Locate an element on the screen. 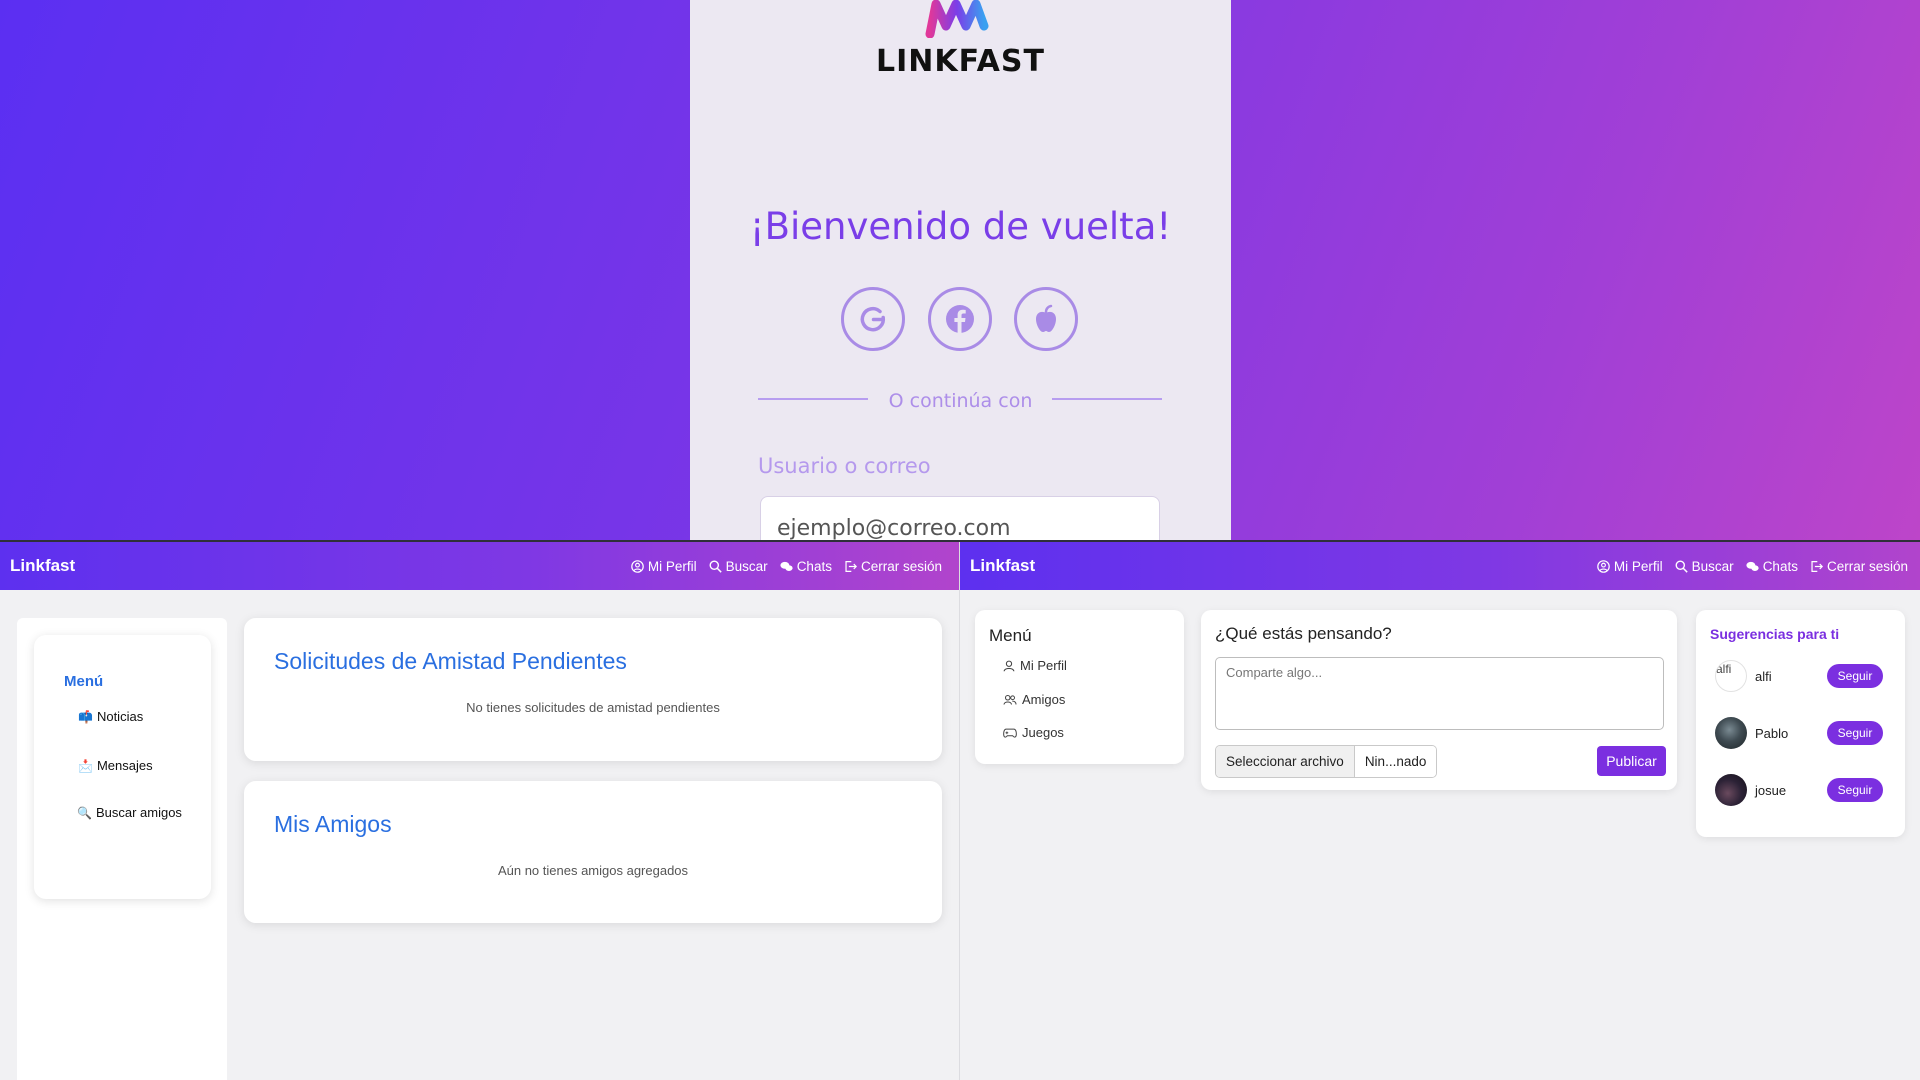 This screenshot has height=1080, width=1920. username-label: Usuario o correo is located at coordinates (844, 466).